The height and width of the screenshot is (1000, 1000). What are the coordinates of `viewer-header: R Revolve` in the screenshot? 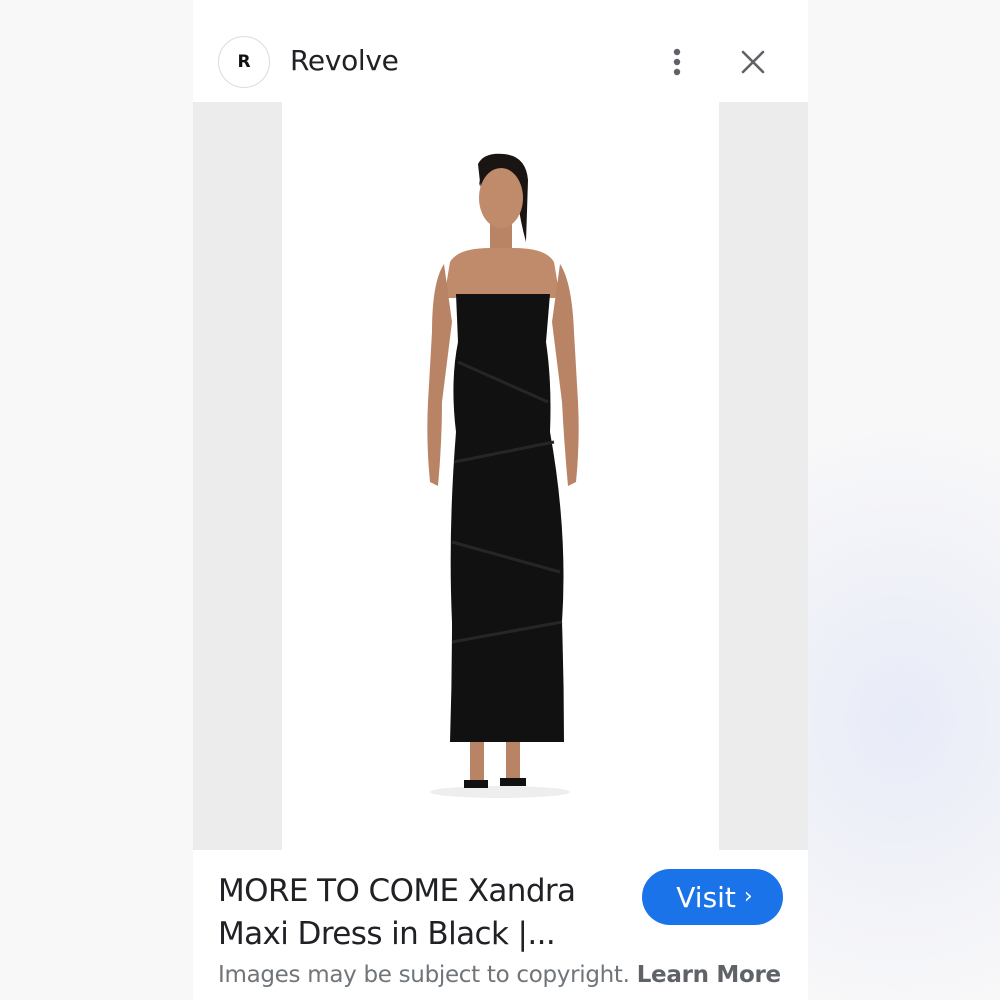 It's located at (500, 51).